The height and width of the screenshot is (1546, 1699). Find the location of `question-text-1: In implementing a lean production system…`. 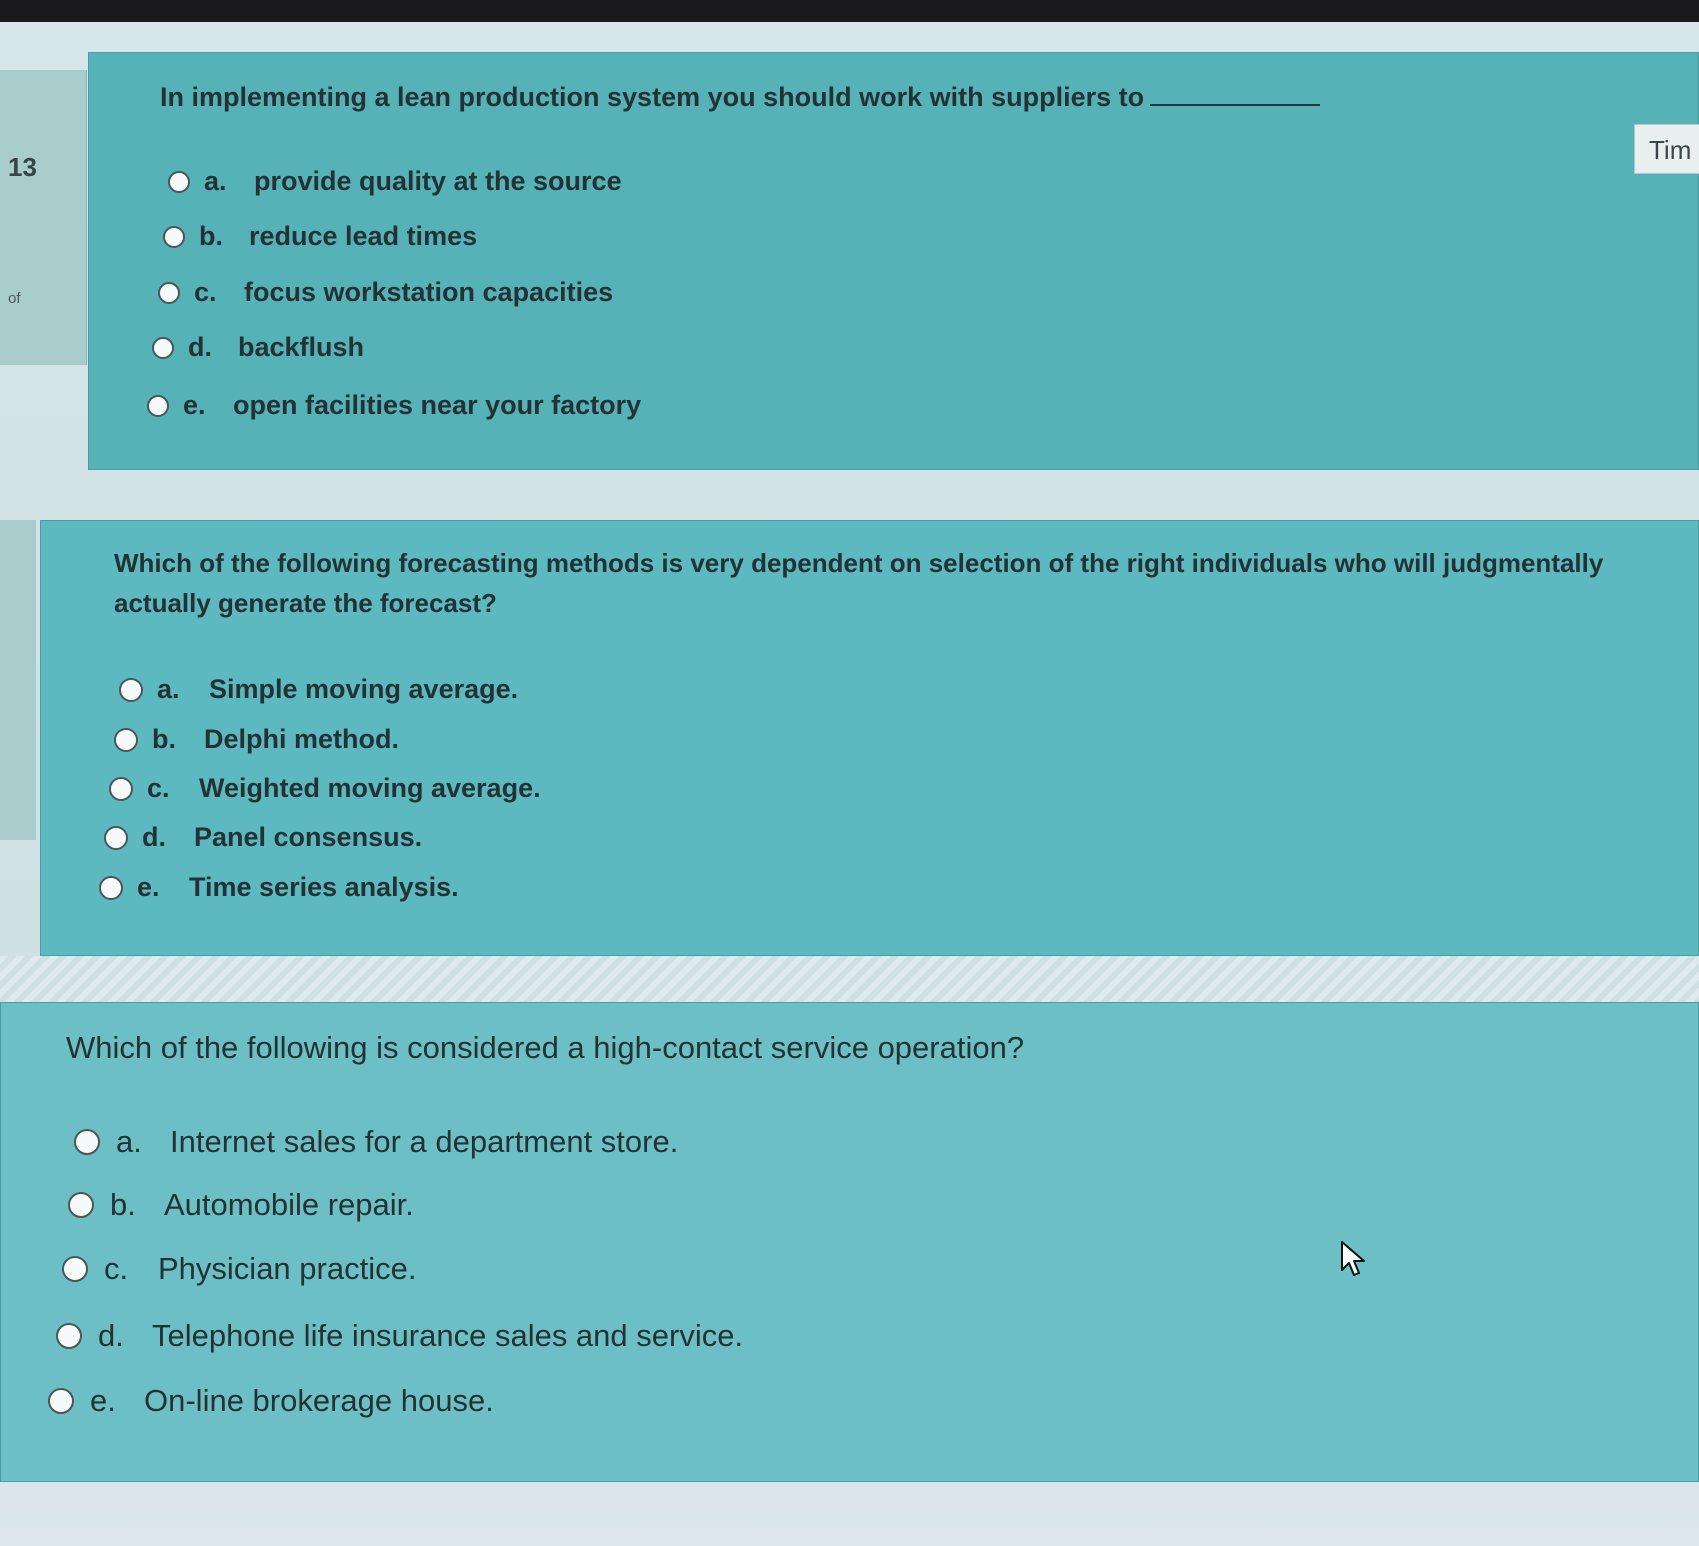

question-text-1: In implementing a lean production system… is located at coordinates (740, 97).